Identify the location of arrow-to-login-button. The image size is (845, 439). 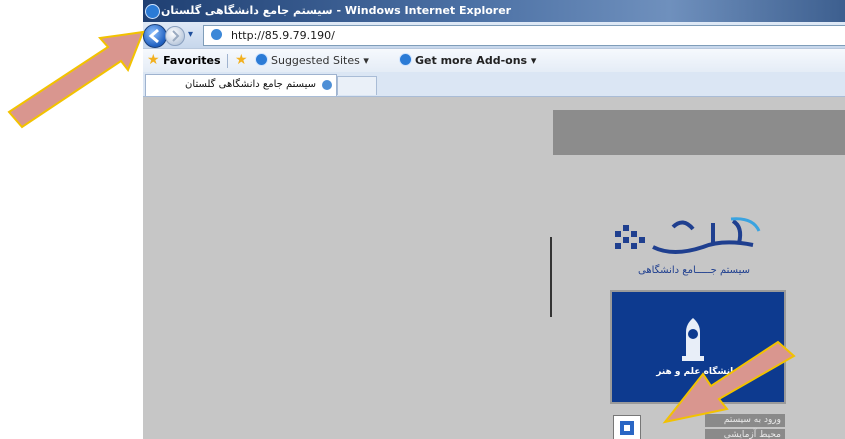
(729, 382).